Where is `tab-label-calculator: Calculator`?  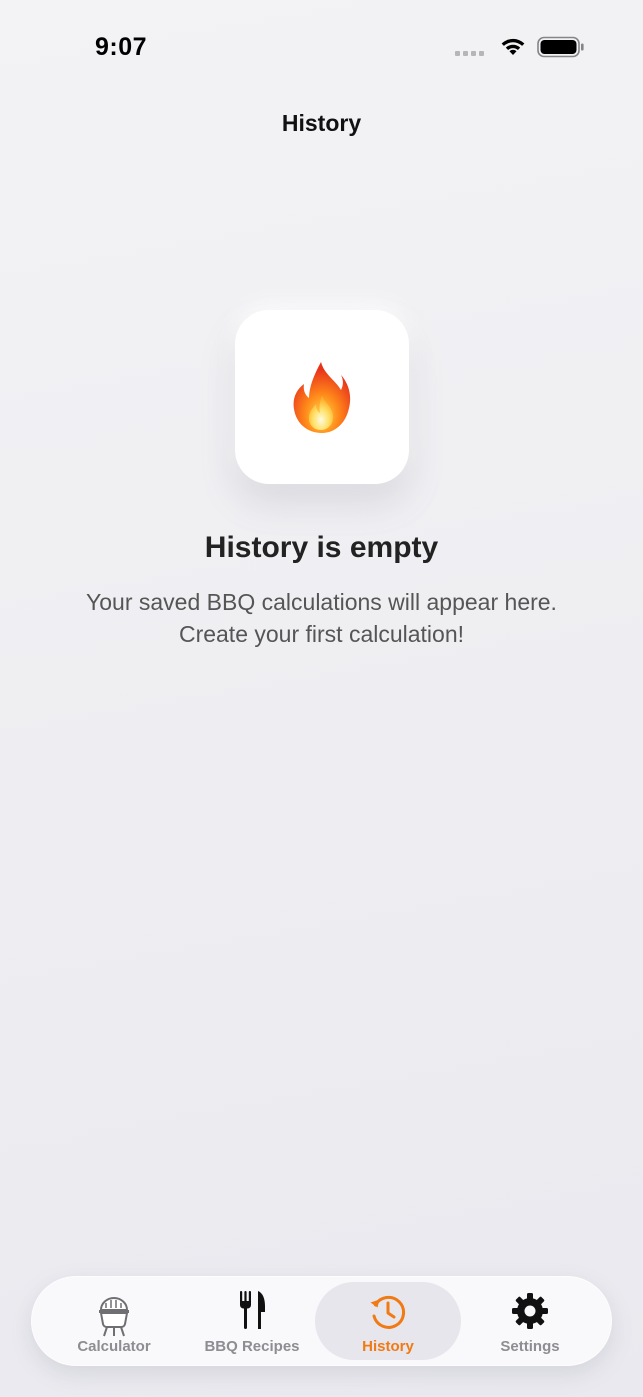 tab-label-calculator: Calculator is located at coordinates (114, 1346).